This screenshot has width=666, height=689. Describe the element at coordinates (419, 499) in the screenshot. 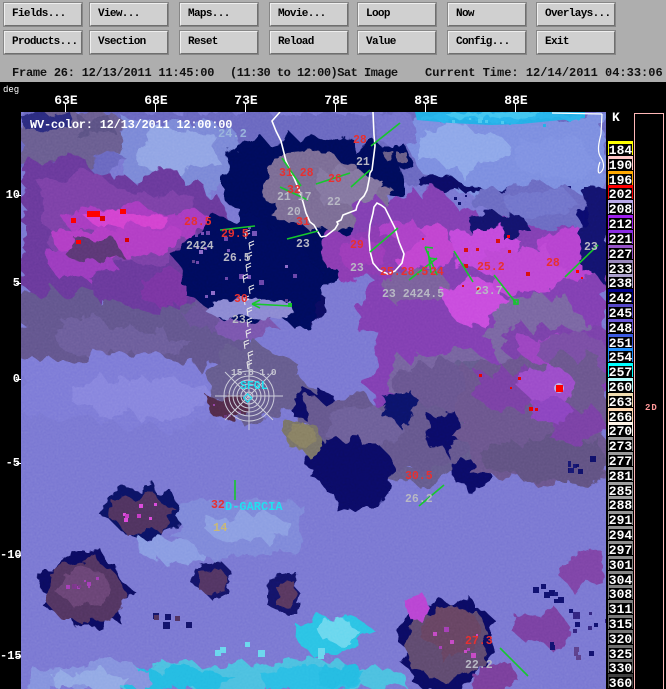

I see `svg-text: 26.2` at that location.